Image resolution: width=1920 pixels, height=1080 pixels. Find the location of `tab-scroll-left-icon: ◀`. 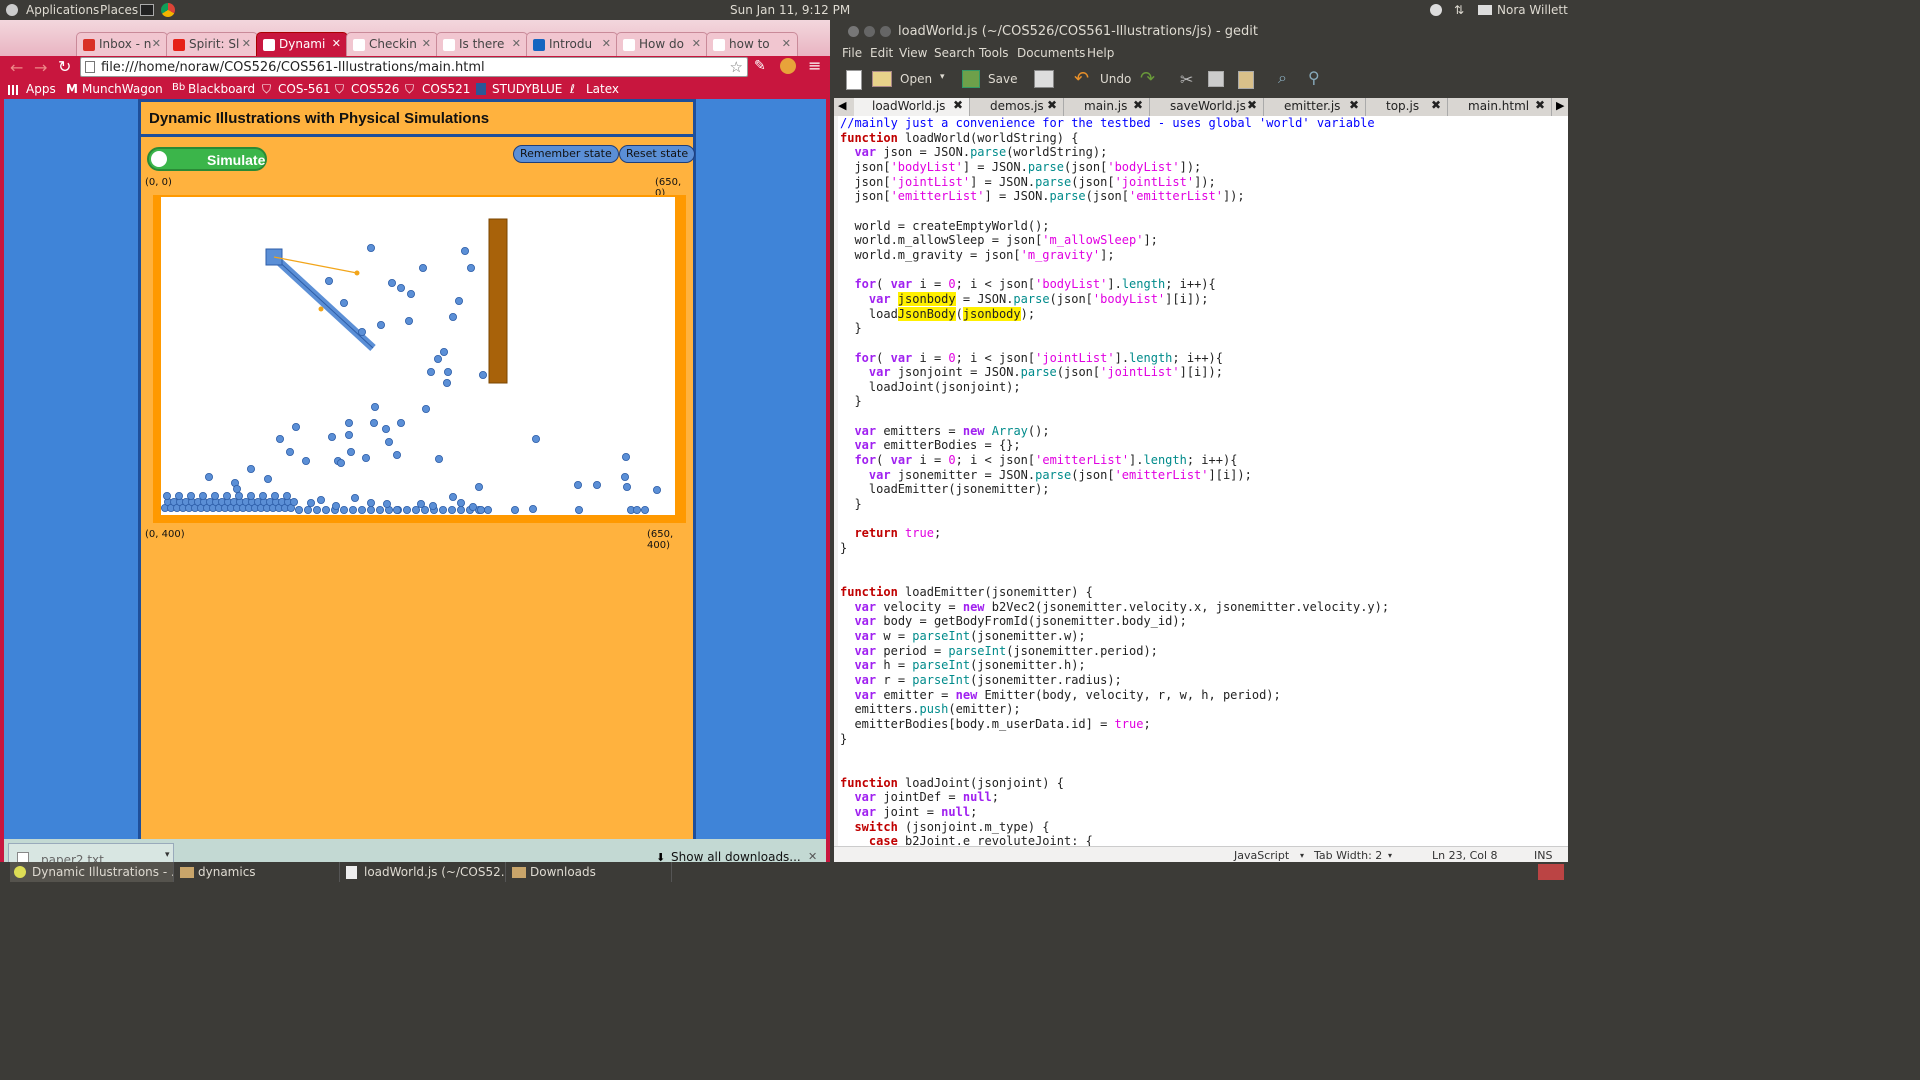

tab-scroll-left-icon: ◀ is located at coordinates (842, 105).